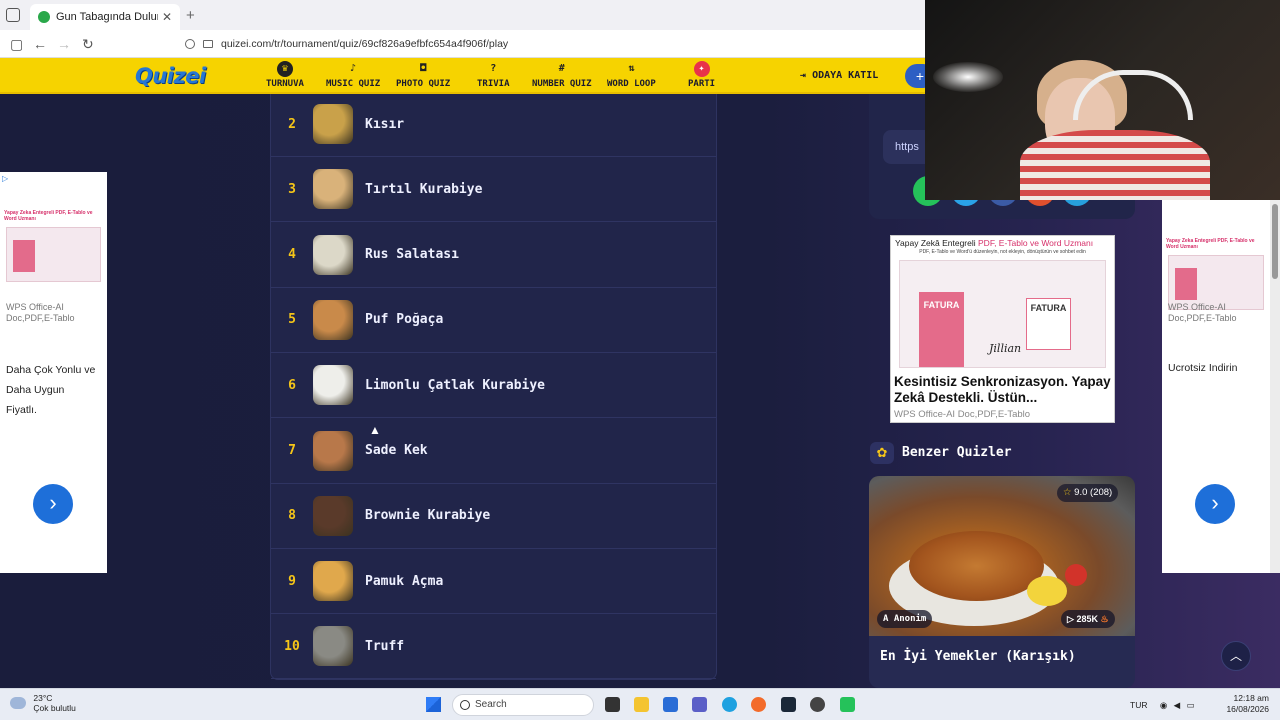 This screenshot has width=1280, height=720. What do you see at coordinates (40, 44) in the screenshot?
I see `back-icon: ←` at bounding box center [40, 44].